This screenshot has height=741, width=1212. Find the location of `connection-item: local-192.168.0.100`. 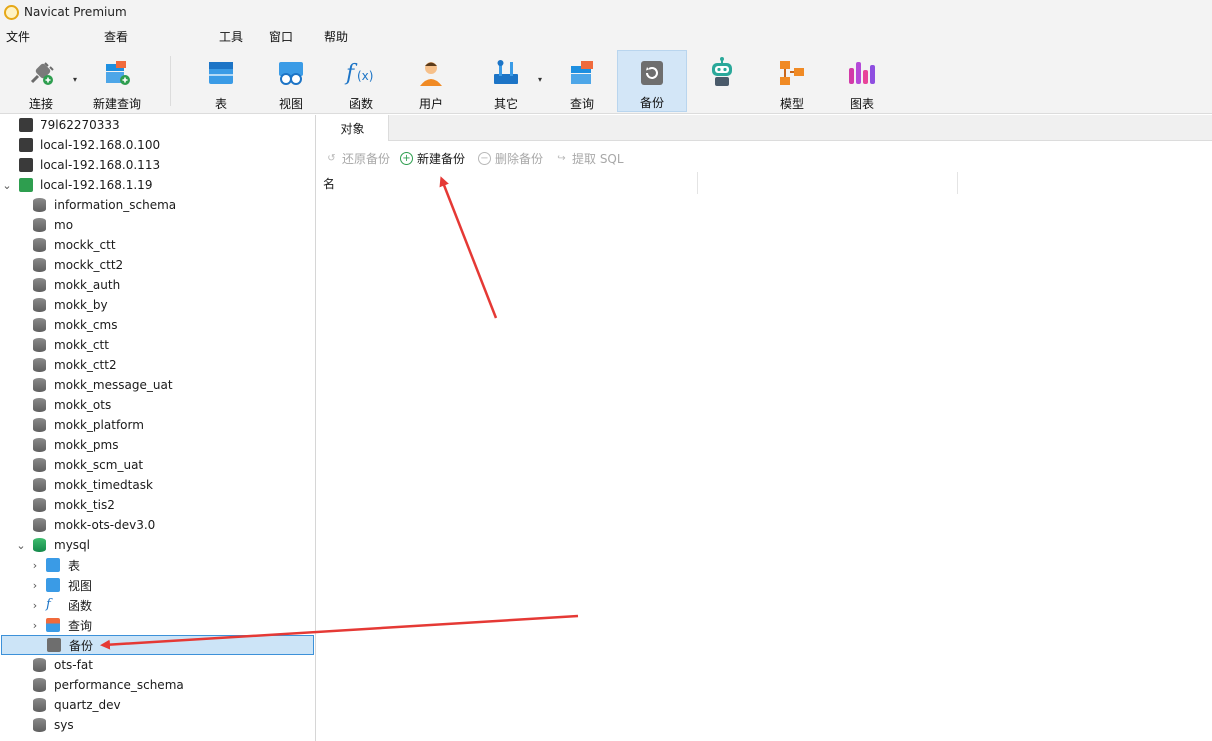

connection-item: local-192.168.0.100 is located at coordinates (157, 145).